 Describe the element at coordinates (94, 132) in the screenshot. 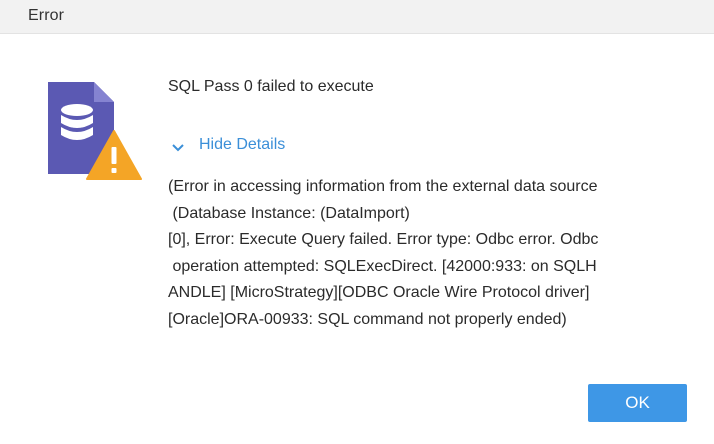

I see `database-warning-icon` at that location.